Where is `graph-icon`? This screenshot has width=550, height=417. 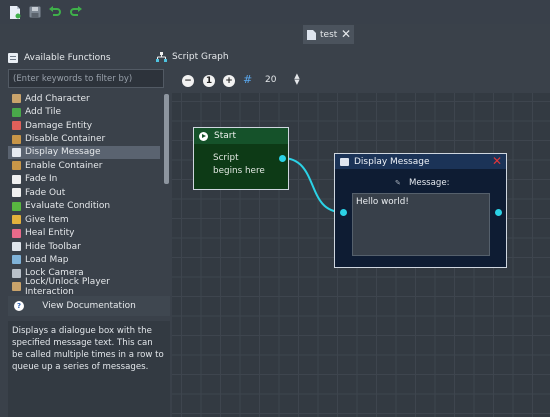 graph-icon is located at coordinates (161, 57).